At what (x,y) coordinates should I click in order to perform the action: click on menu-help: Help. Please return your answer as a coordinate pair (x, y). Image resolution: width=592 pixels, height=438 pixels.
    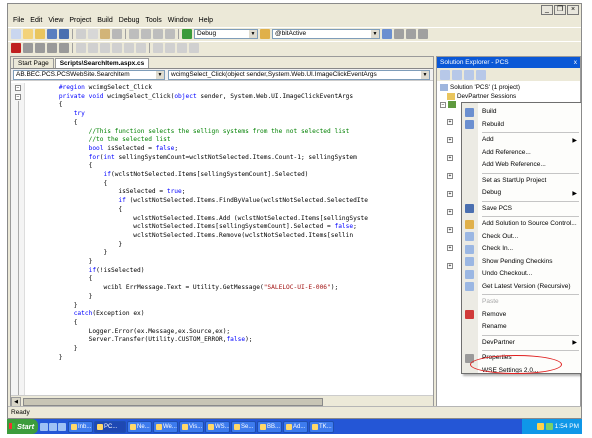
    Looking at the image, I should click on (206, 21).